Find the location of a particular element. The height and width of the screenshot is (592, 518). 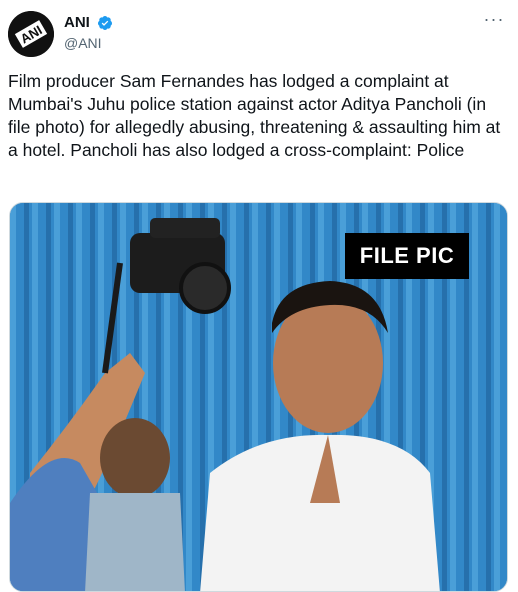

author-avatar: ANI is located at coordinates (31, 34).